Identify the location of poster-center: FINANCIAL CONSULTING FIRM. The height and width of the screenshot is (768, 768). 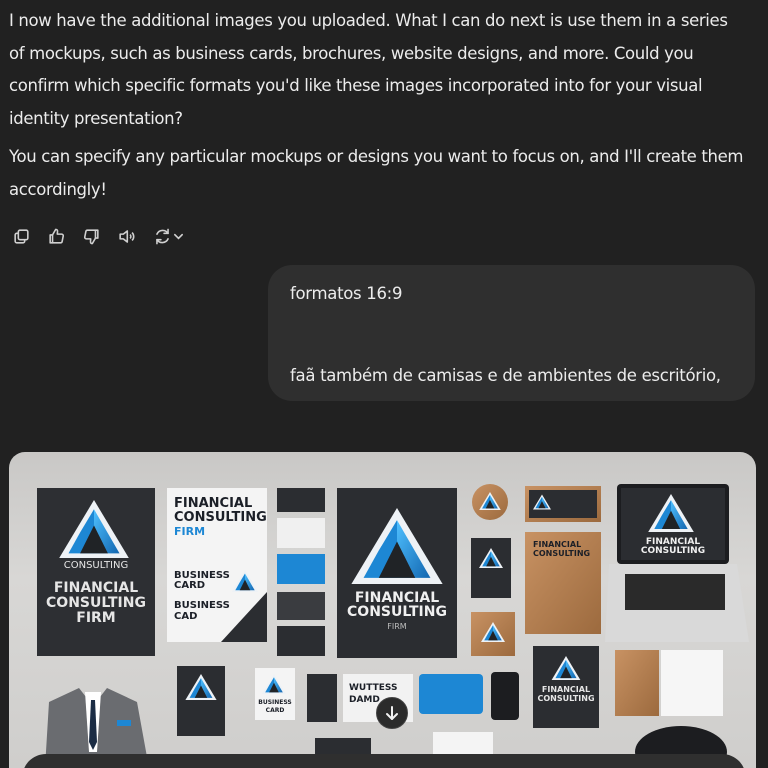
(397, 573).